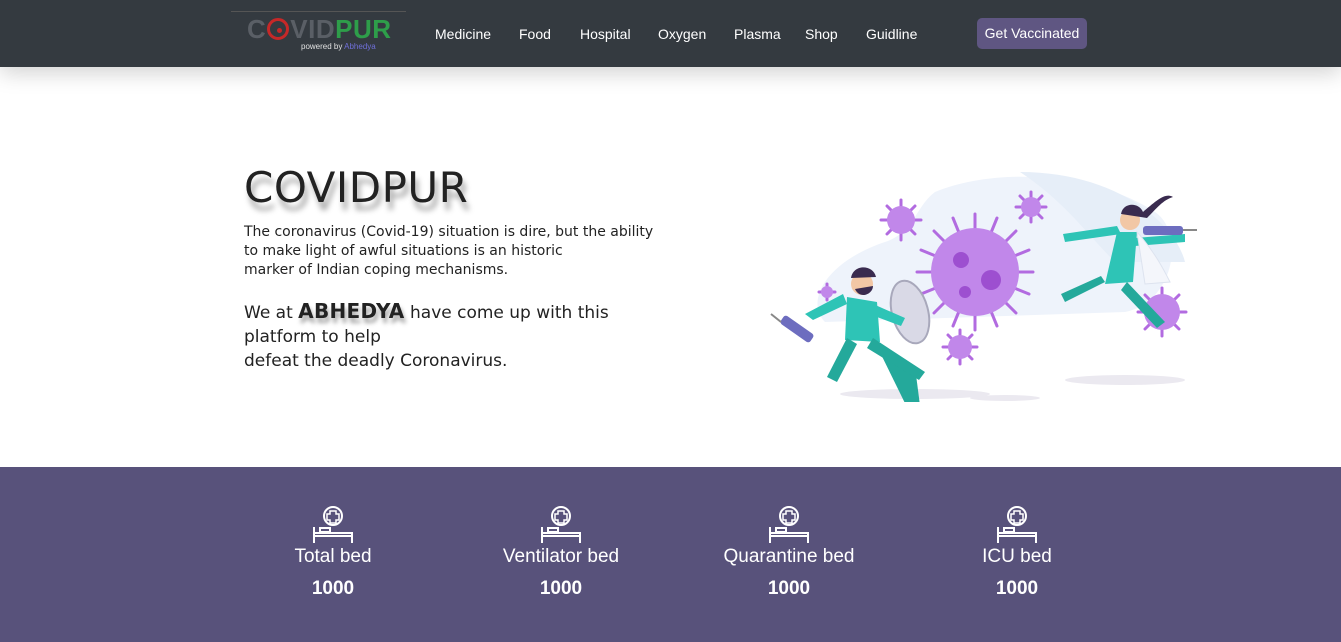 Image resolution: width=1341 pixels, height=642 pixels. I want to click on hero-title: COVIDPUR, so click(356, 187).